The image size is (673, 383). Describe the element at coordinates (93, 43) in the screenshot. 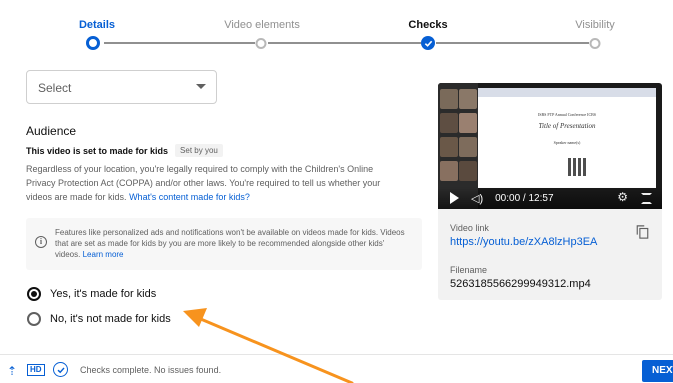

I see `step-details-node` at that location.